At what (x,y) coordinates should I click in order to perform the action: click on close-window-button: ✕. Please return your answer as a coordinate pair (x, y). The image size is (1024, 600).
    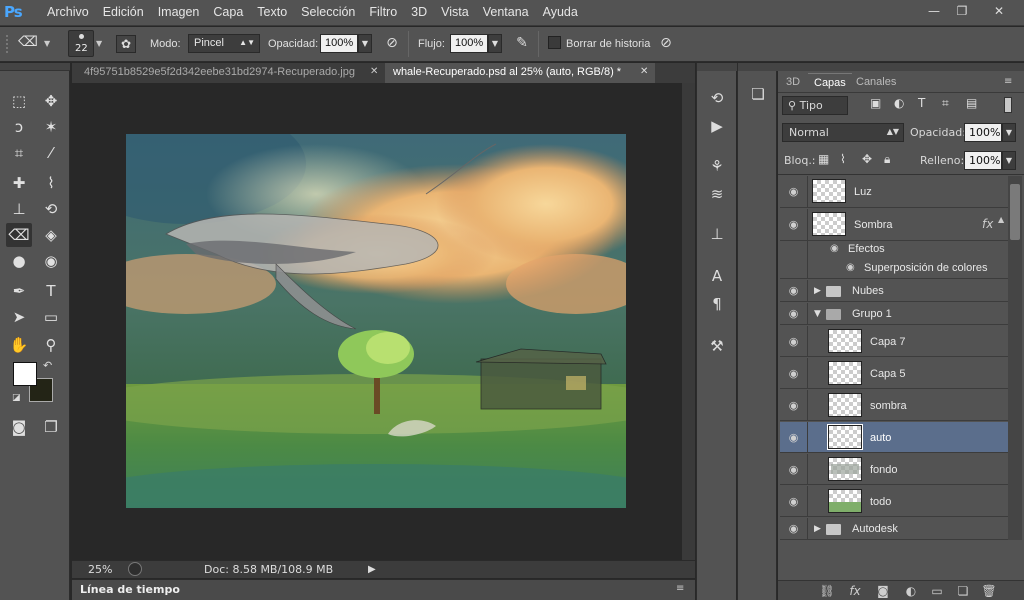
    Looking at the image, I should click on (999, 11).